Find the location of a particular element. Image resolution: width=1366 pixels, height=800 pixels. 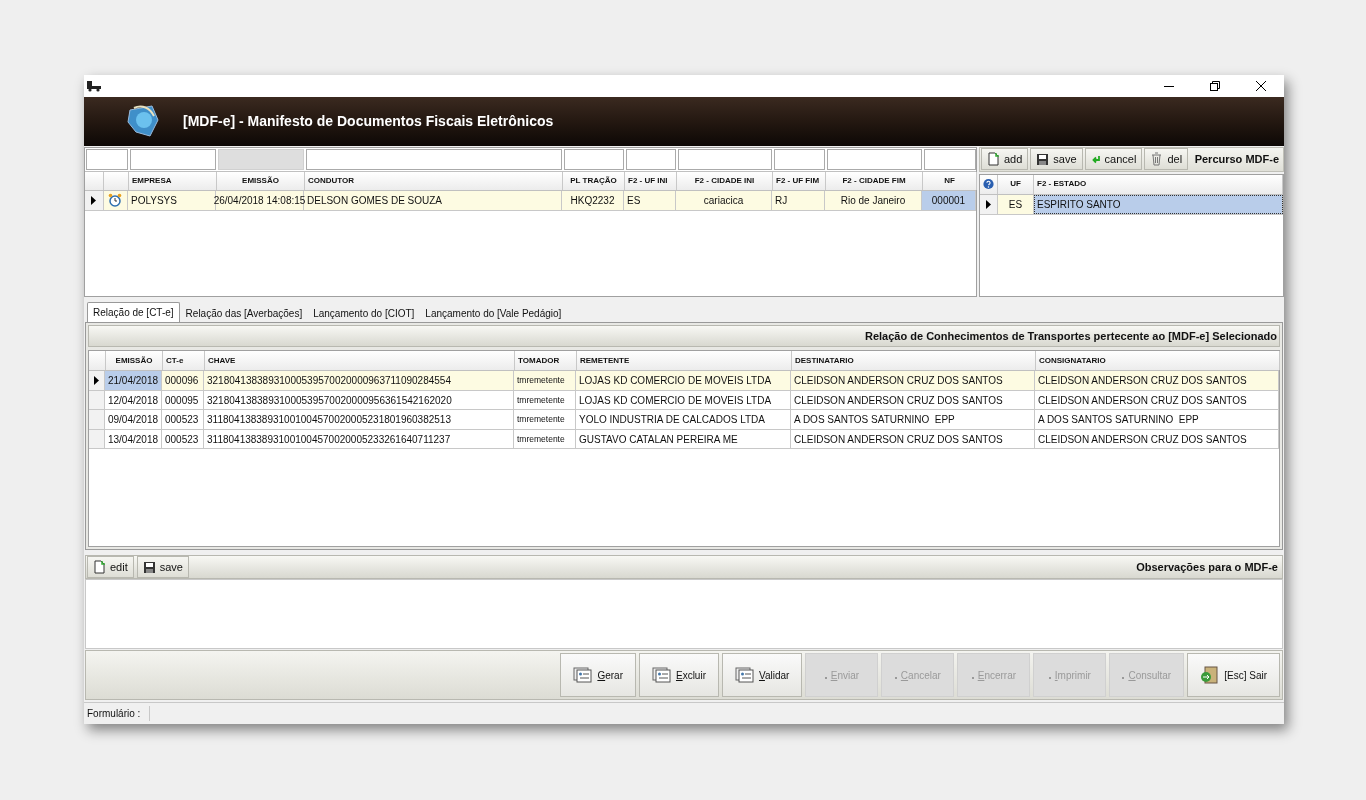

column-header: CT-e is located at coordinates (184, 361).